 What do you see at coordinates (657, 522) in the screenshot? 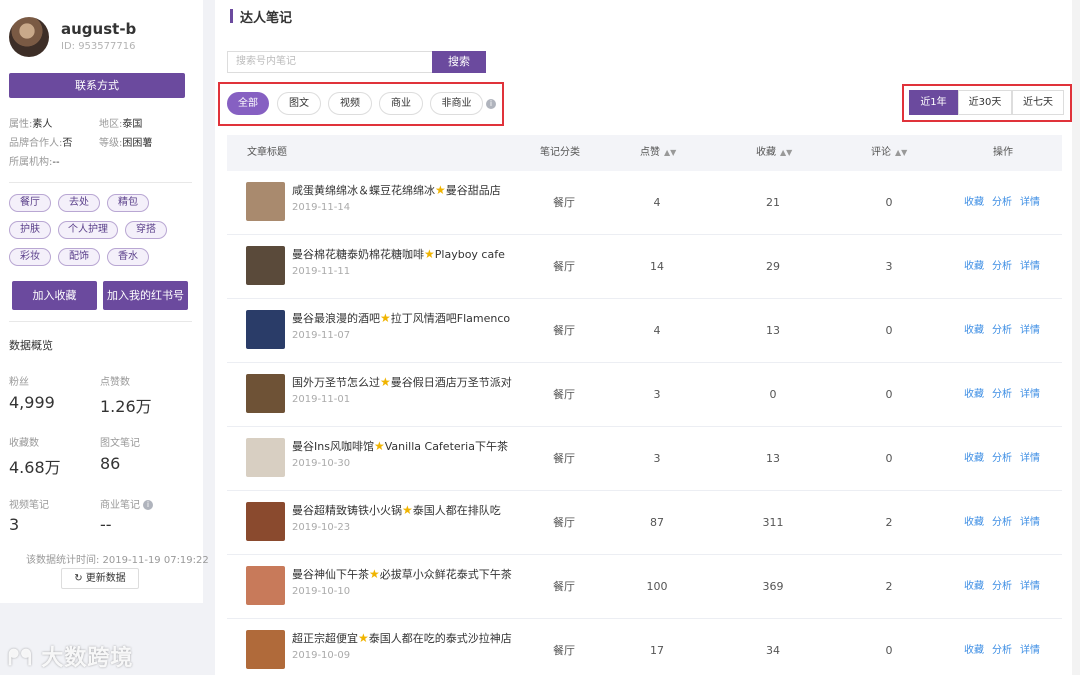
I see `note-likes: 87` at bounding box center [657, 522].